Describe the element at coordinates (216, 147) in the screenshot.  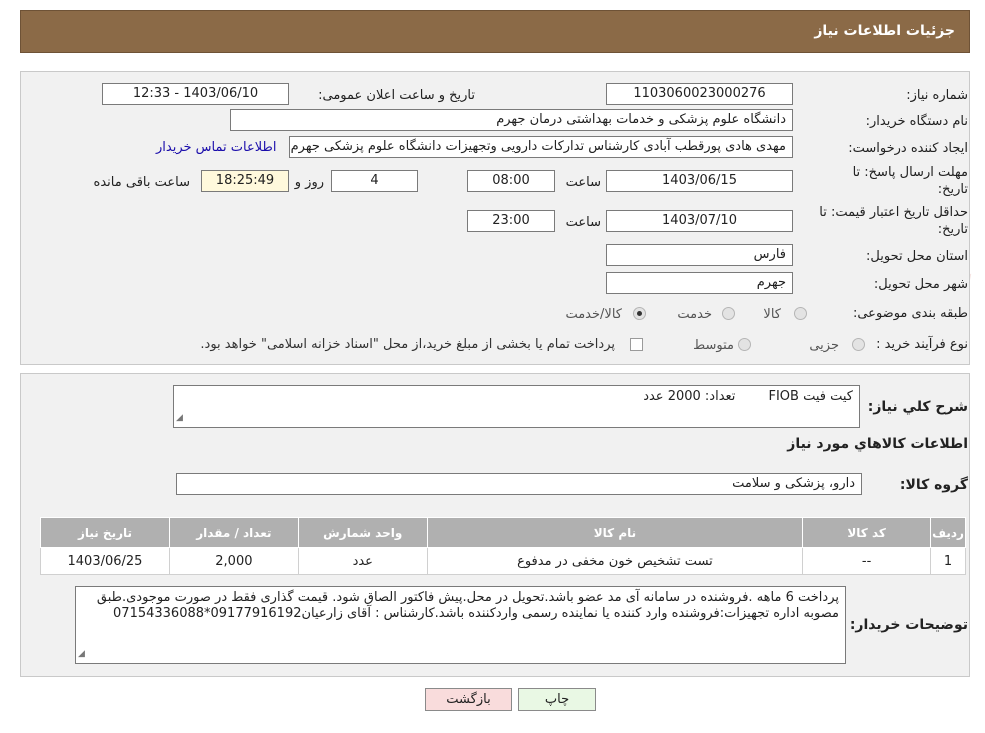
I see `buyer-contact-link: اطلاعات تماس خریدار` at that location.